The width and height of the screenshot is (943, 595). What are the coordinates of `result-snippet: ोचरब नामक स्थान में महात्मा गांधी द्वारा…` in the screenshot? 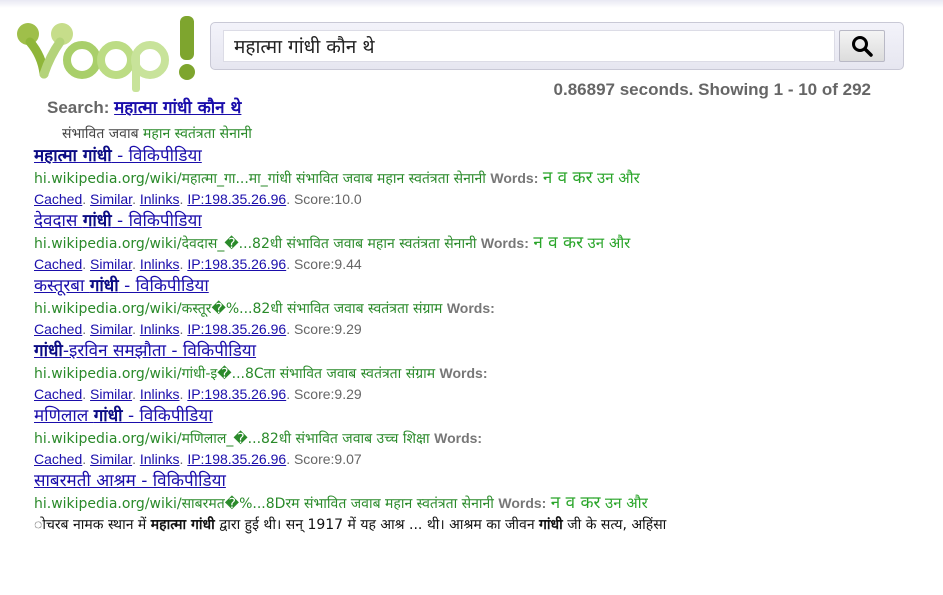 It's located at (350, 525).